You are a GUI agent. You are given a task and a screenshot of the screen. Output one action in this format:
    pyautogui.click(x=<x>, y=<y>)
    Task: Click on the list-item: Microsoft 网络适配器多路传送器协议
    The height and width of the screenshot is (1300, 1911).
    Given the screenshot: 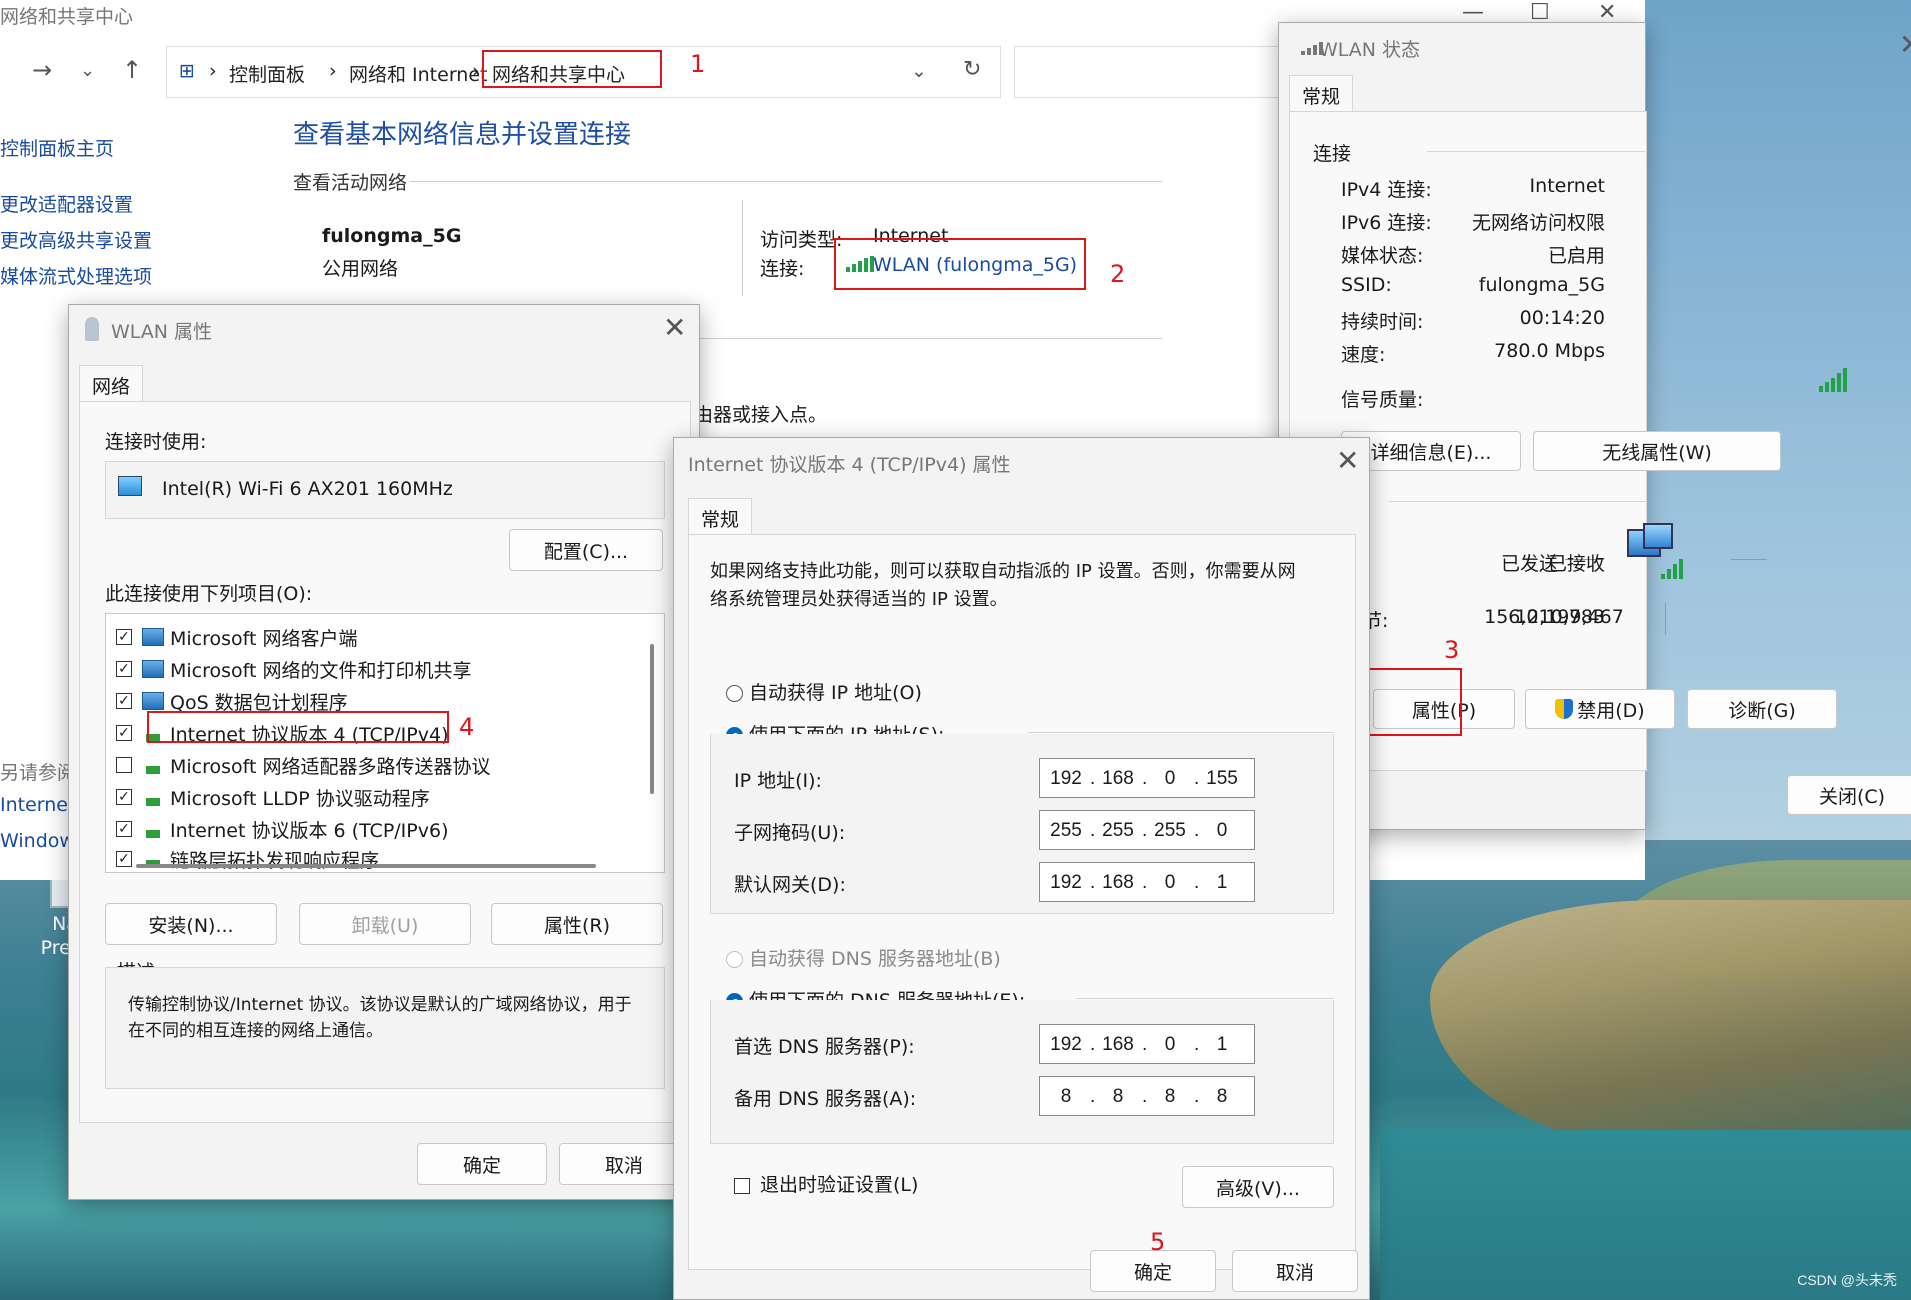 What is the action you would take?
    pyautogui.click(x=303, y=765)
    